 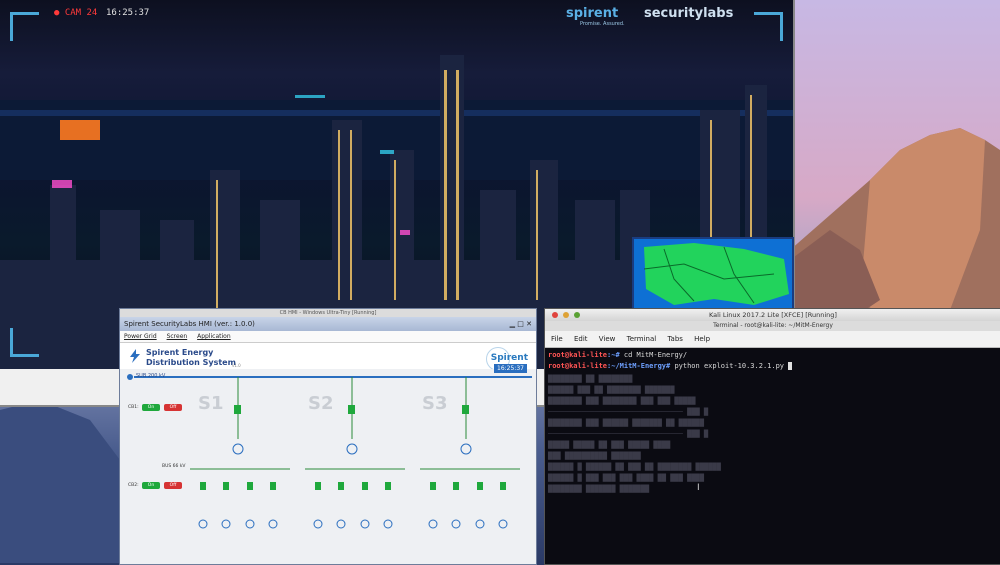 What do you see at coordinates (602, 24) in the screenshot?
I see `spirent-tagline: Promise. Assured.` at bounding box center [602, 24].